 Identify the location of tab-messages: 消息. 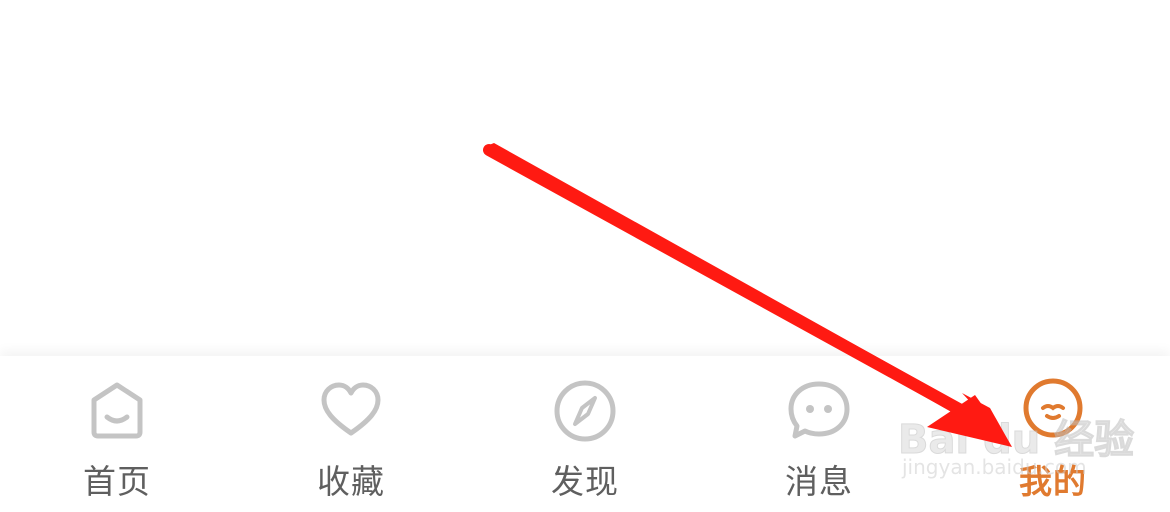
(819, 434).